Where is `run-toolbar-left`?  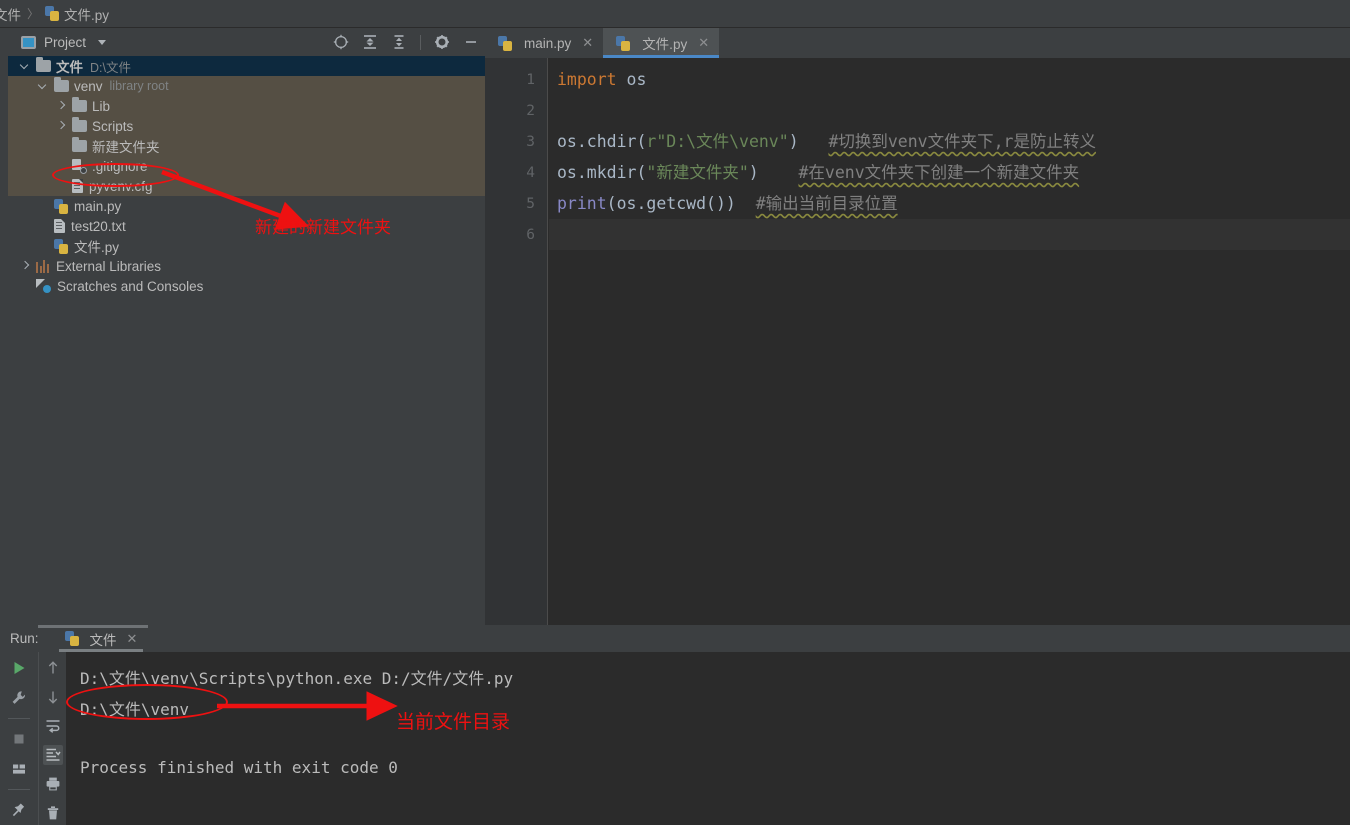 run-toolbar-left is located at coordinates (19, 738).